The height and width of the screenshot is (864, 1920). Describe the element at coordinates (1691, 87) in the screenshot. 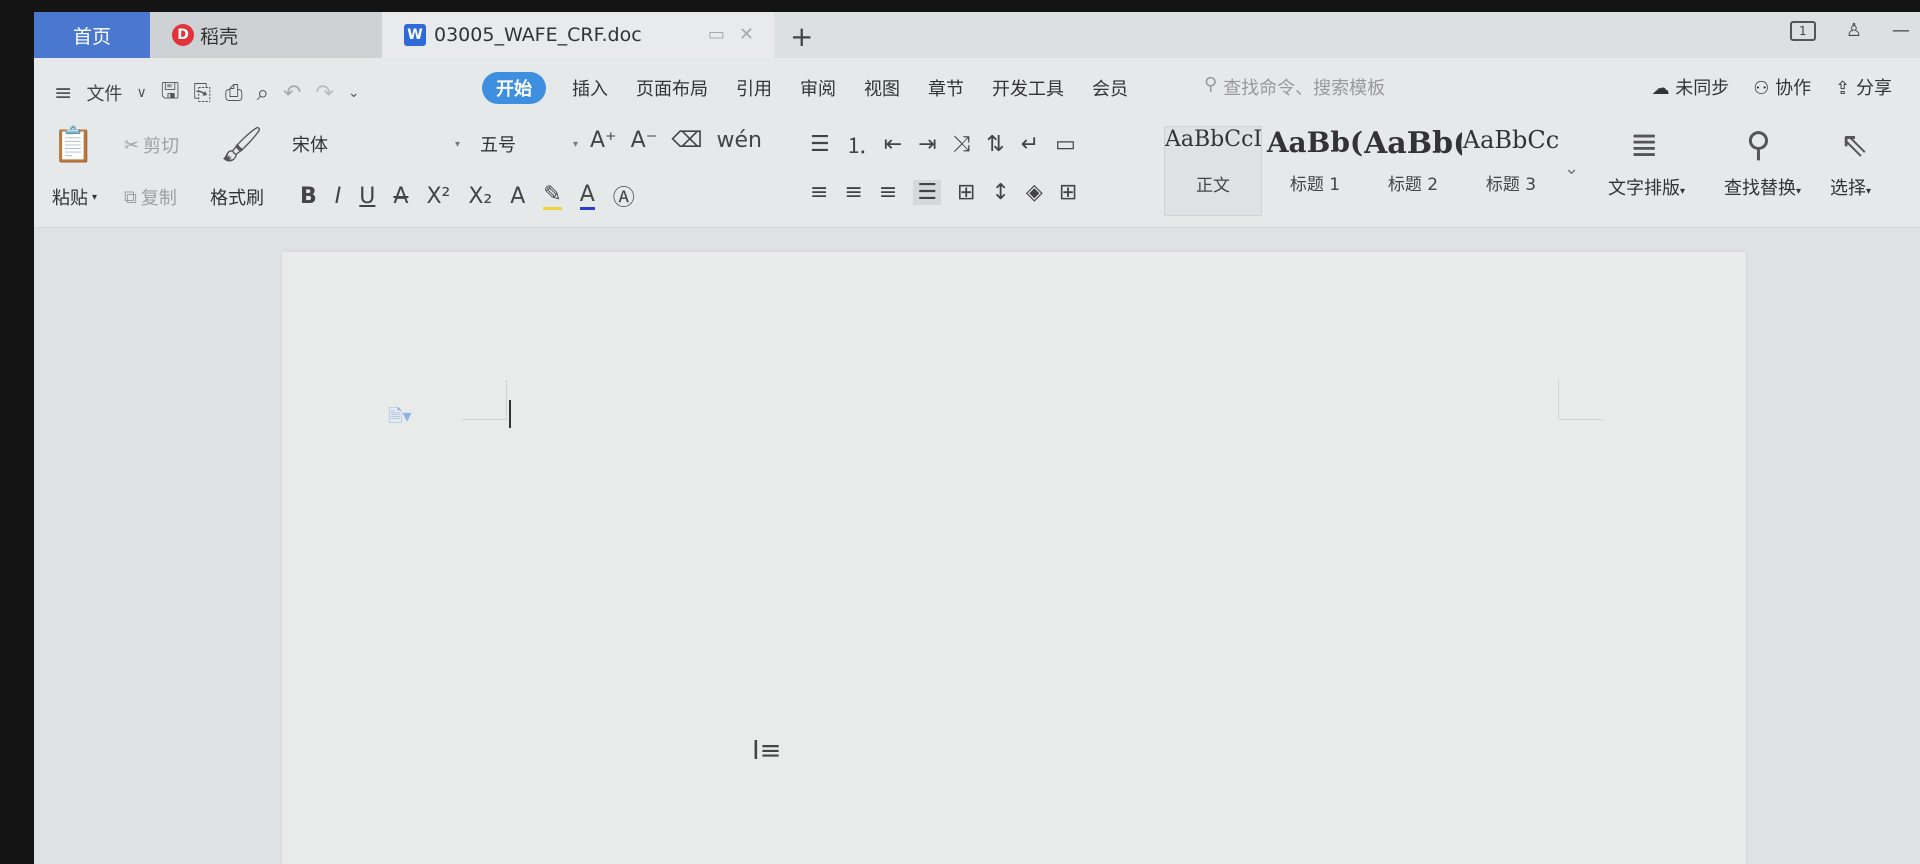

I see `sync-status: ☁ 未同步` at that location.